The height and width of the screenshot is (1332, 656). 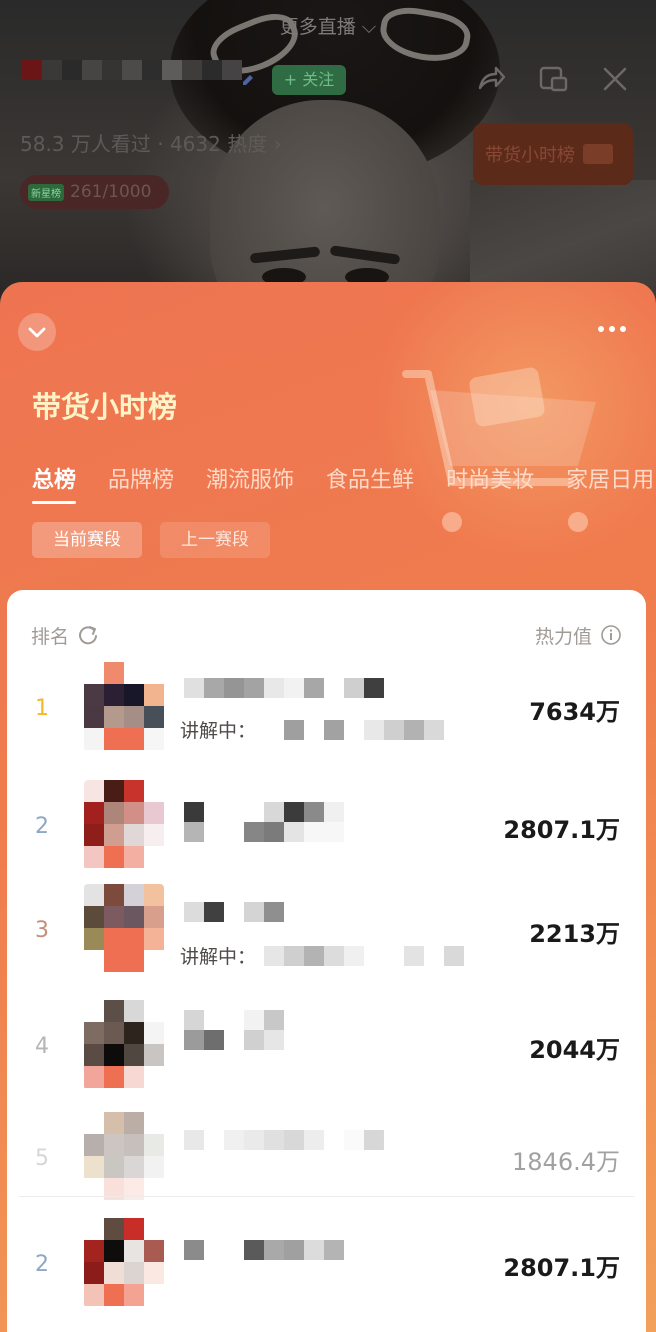 I want to click on tab-beauty: 时尚美妆, so click(x=490, y=483).